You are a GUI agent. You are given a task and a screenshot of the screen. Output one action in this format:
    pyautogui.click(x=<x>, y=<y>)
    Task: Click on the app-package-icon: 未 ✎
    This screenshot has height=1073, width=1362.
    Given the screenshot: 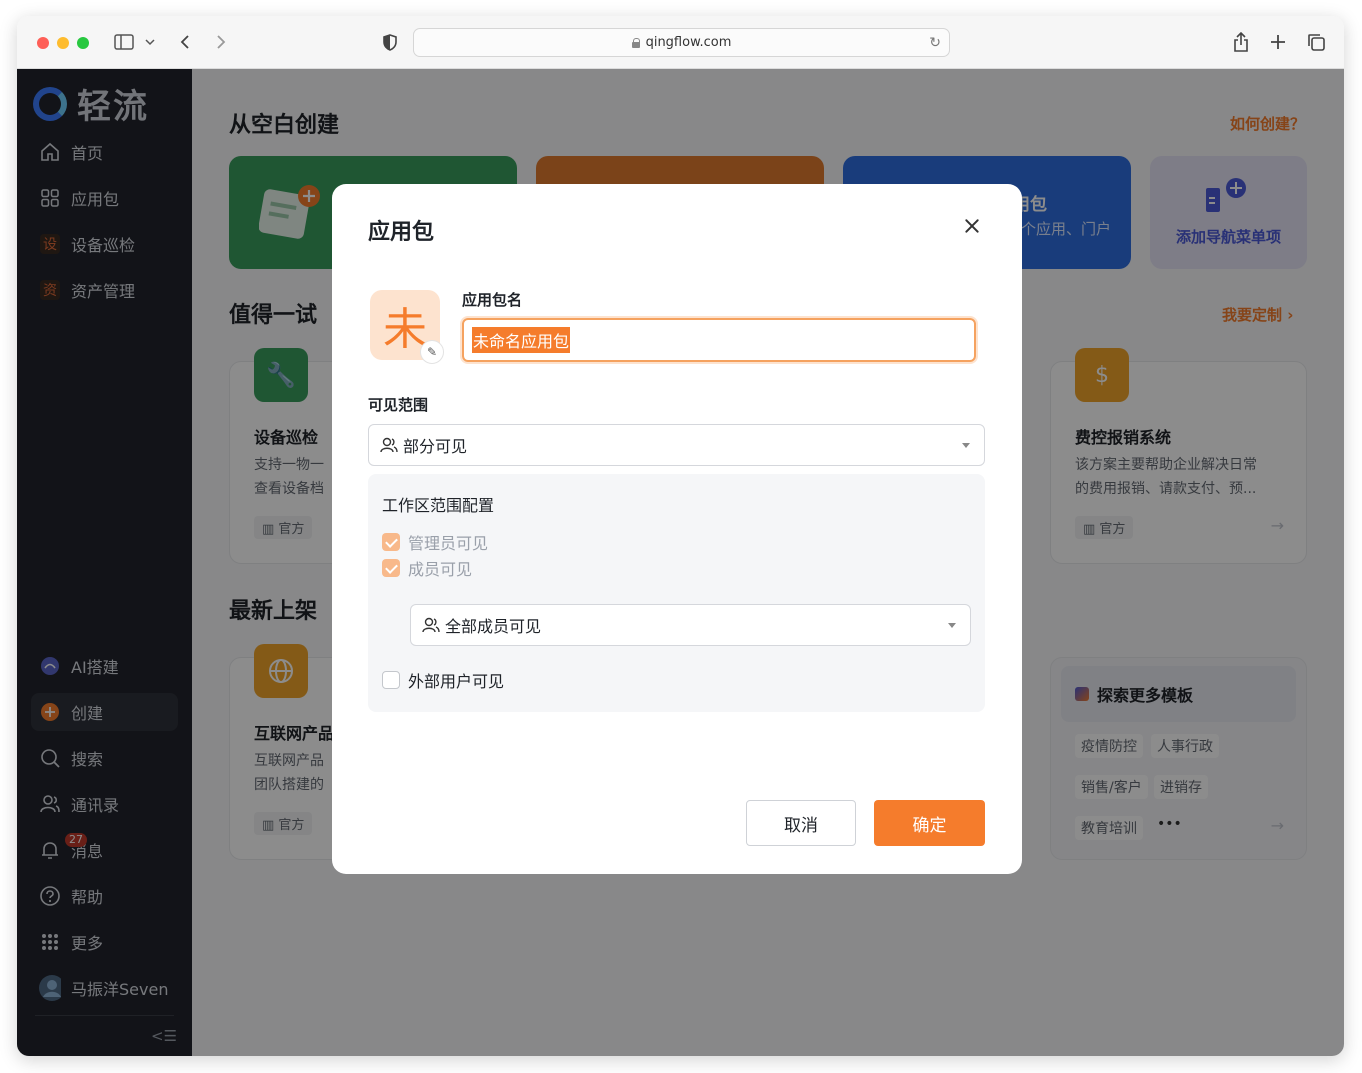 What is the action you would take?
    pyautogui.click(x=407, y=327)
    